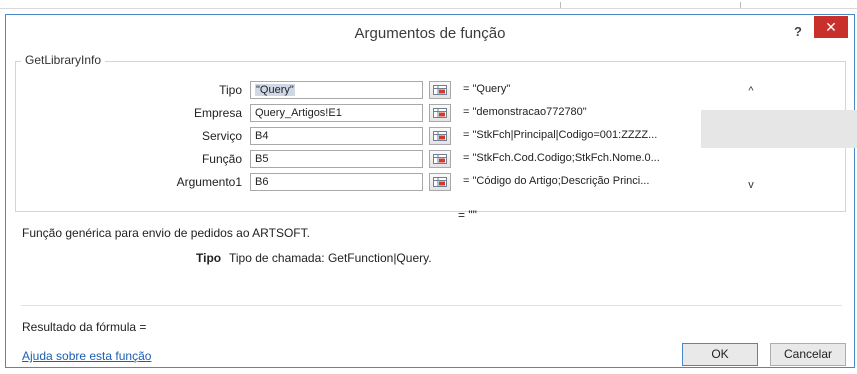 Image resolution: width=857 pixels, height=374 pixels. Describe the element at coordinates (431, 305) in the screenshot. I see `section-divider` at that location.